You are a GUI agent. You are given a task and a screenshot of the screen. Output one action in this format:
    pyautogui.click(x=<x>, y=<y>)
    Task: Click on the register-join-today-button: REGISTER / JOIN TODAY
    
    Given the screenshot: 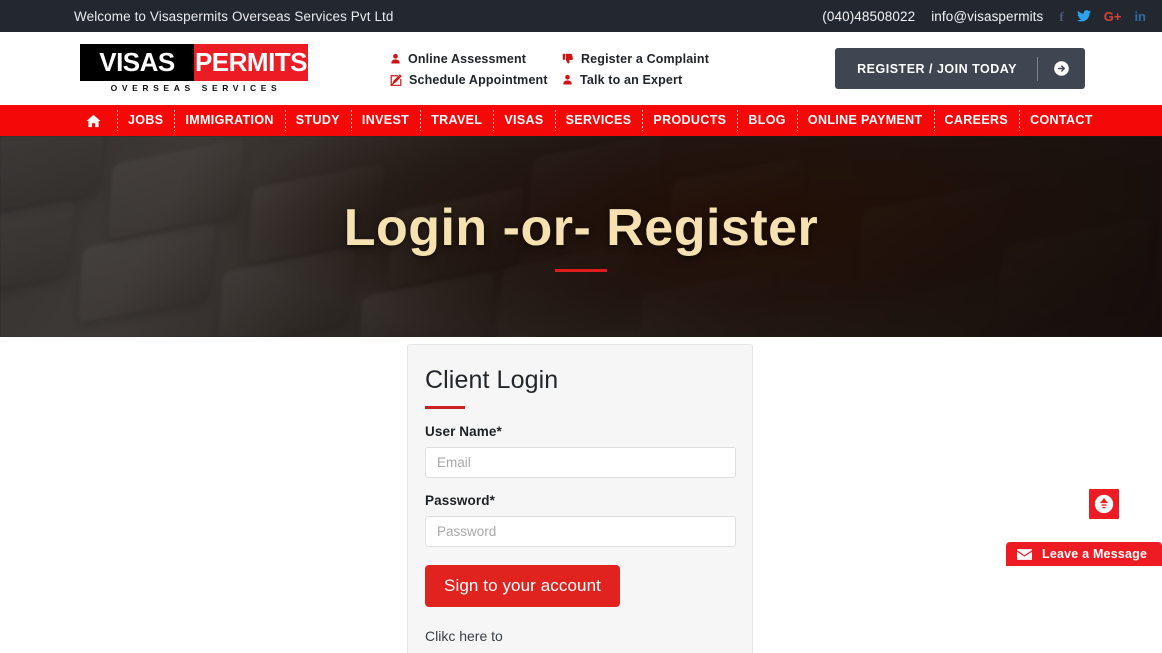 What is the action you would take?
    pyautogui.click(x=960, y=68)
    